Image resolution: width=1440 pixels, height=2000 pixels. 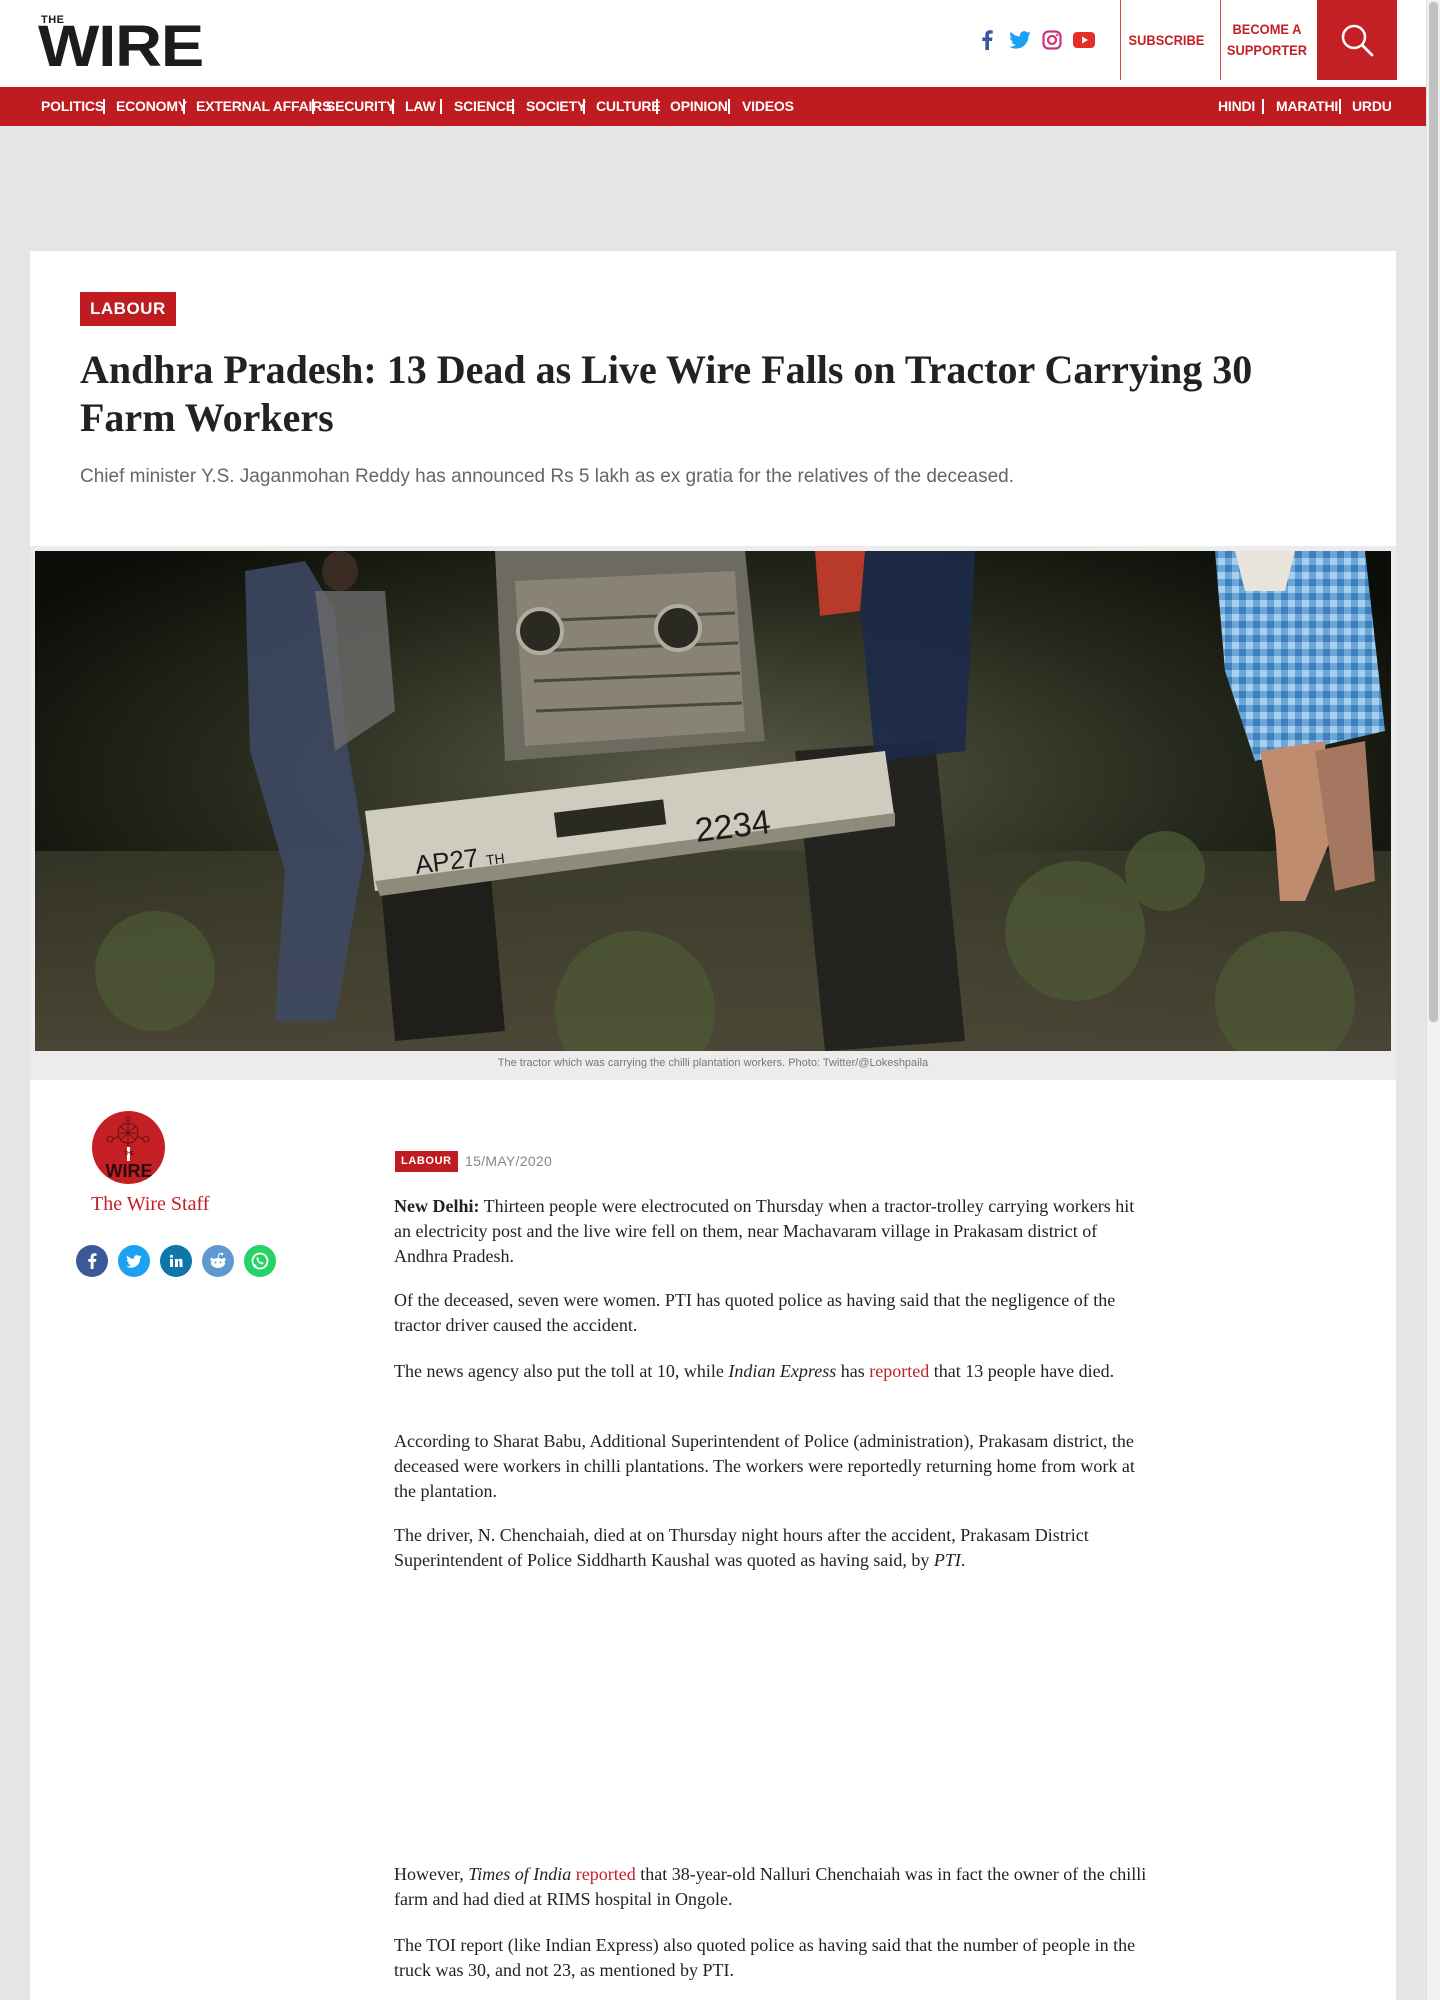 I want to click on nav-politics: POLITICS, so click(x=72, y=106).